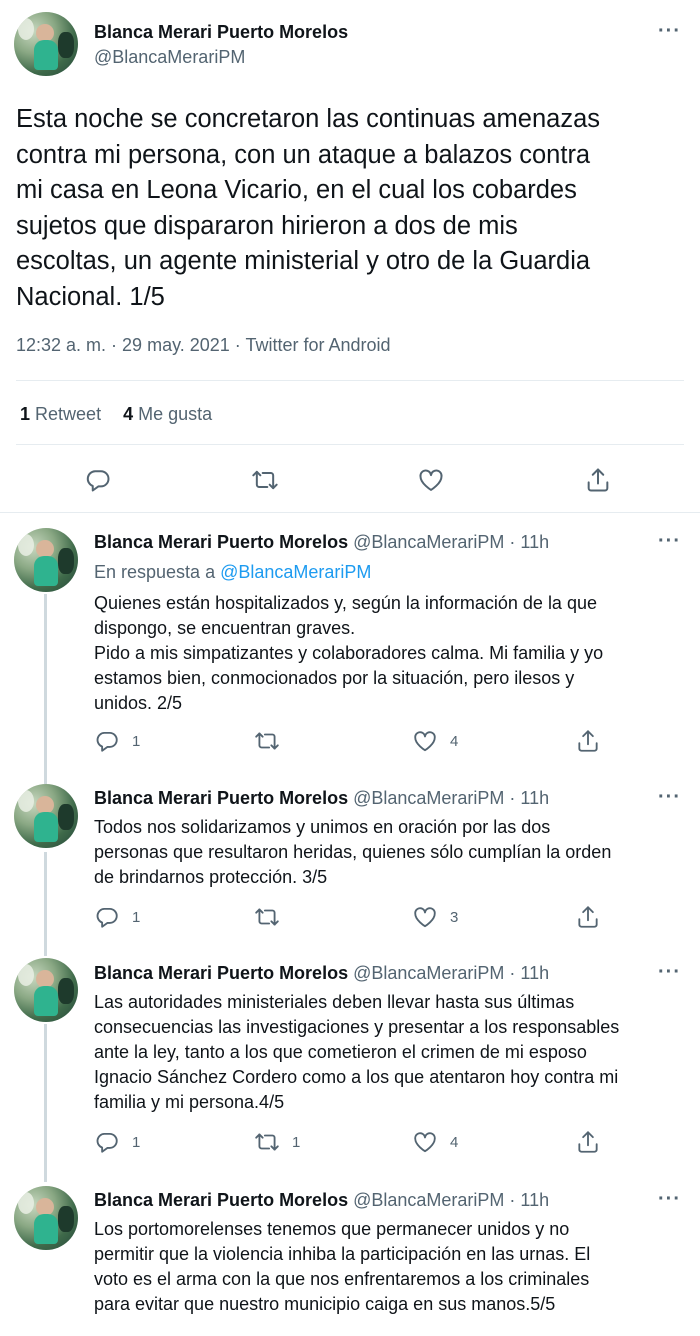  What do you see at coordinates (431, 480) in the screenshot?
I see `heart-icon` at bounding box center [431, 480].